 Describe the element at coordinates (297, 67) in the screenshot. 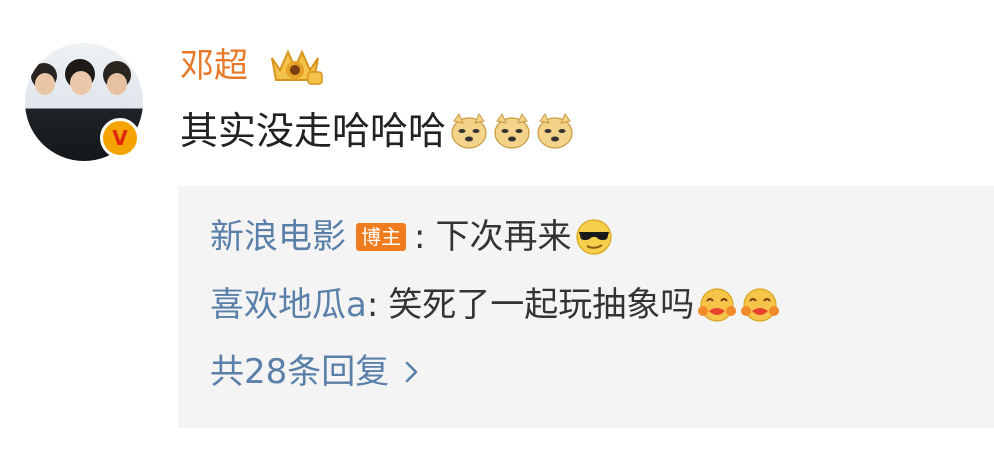

I see `crown-badge-icon` at that location.